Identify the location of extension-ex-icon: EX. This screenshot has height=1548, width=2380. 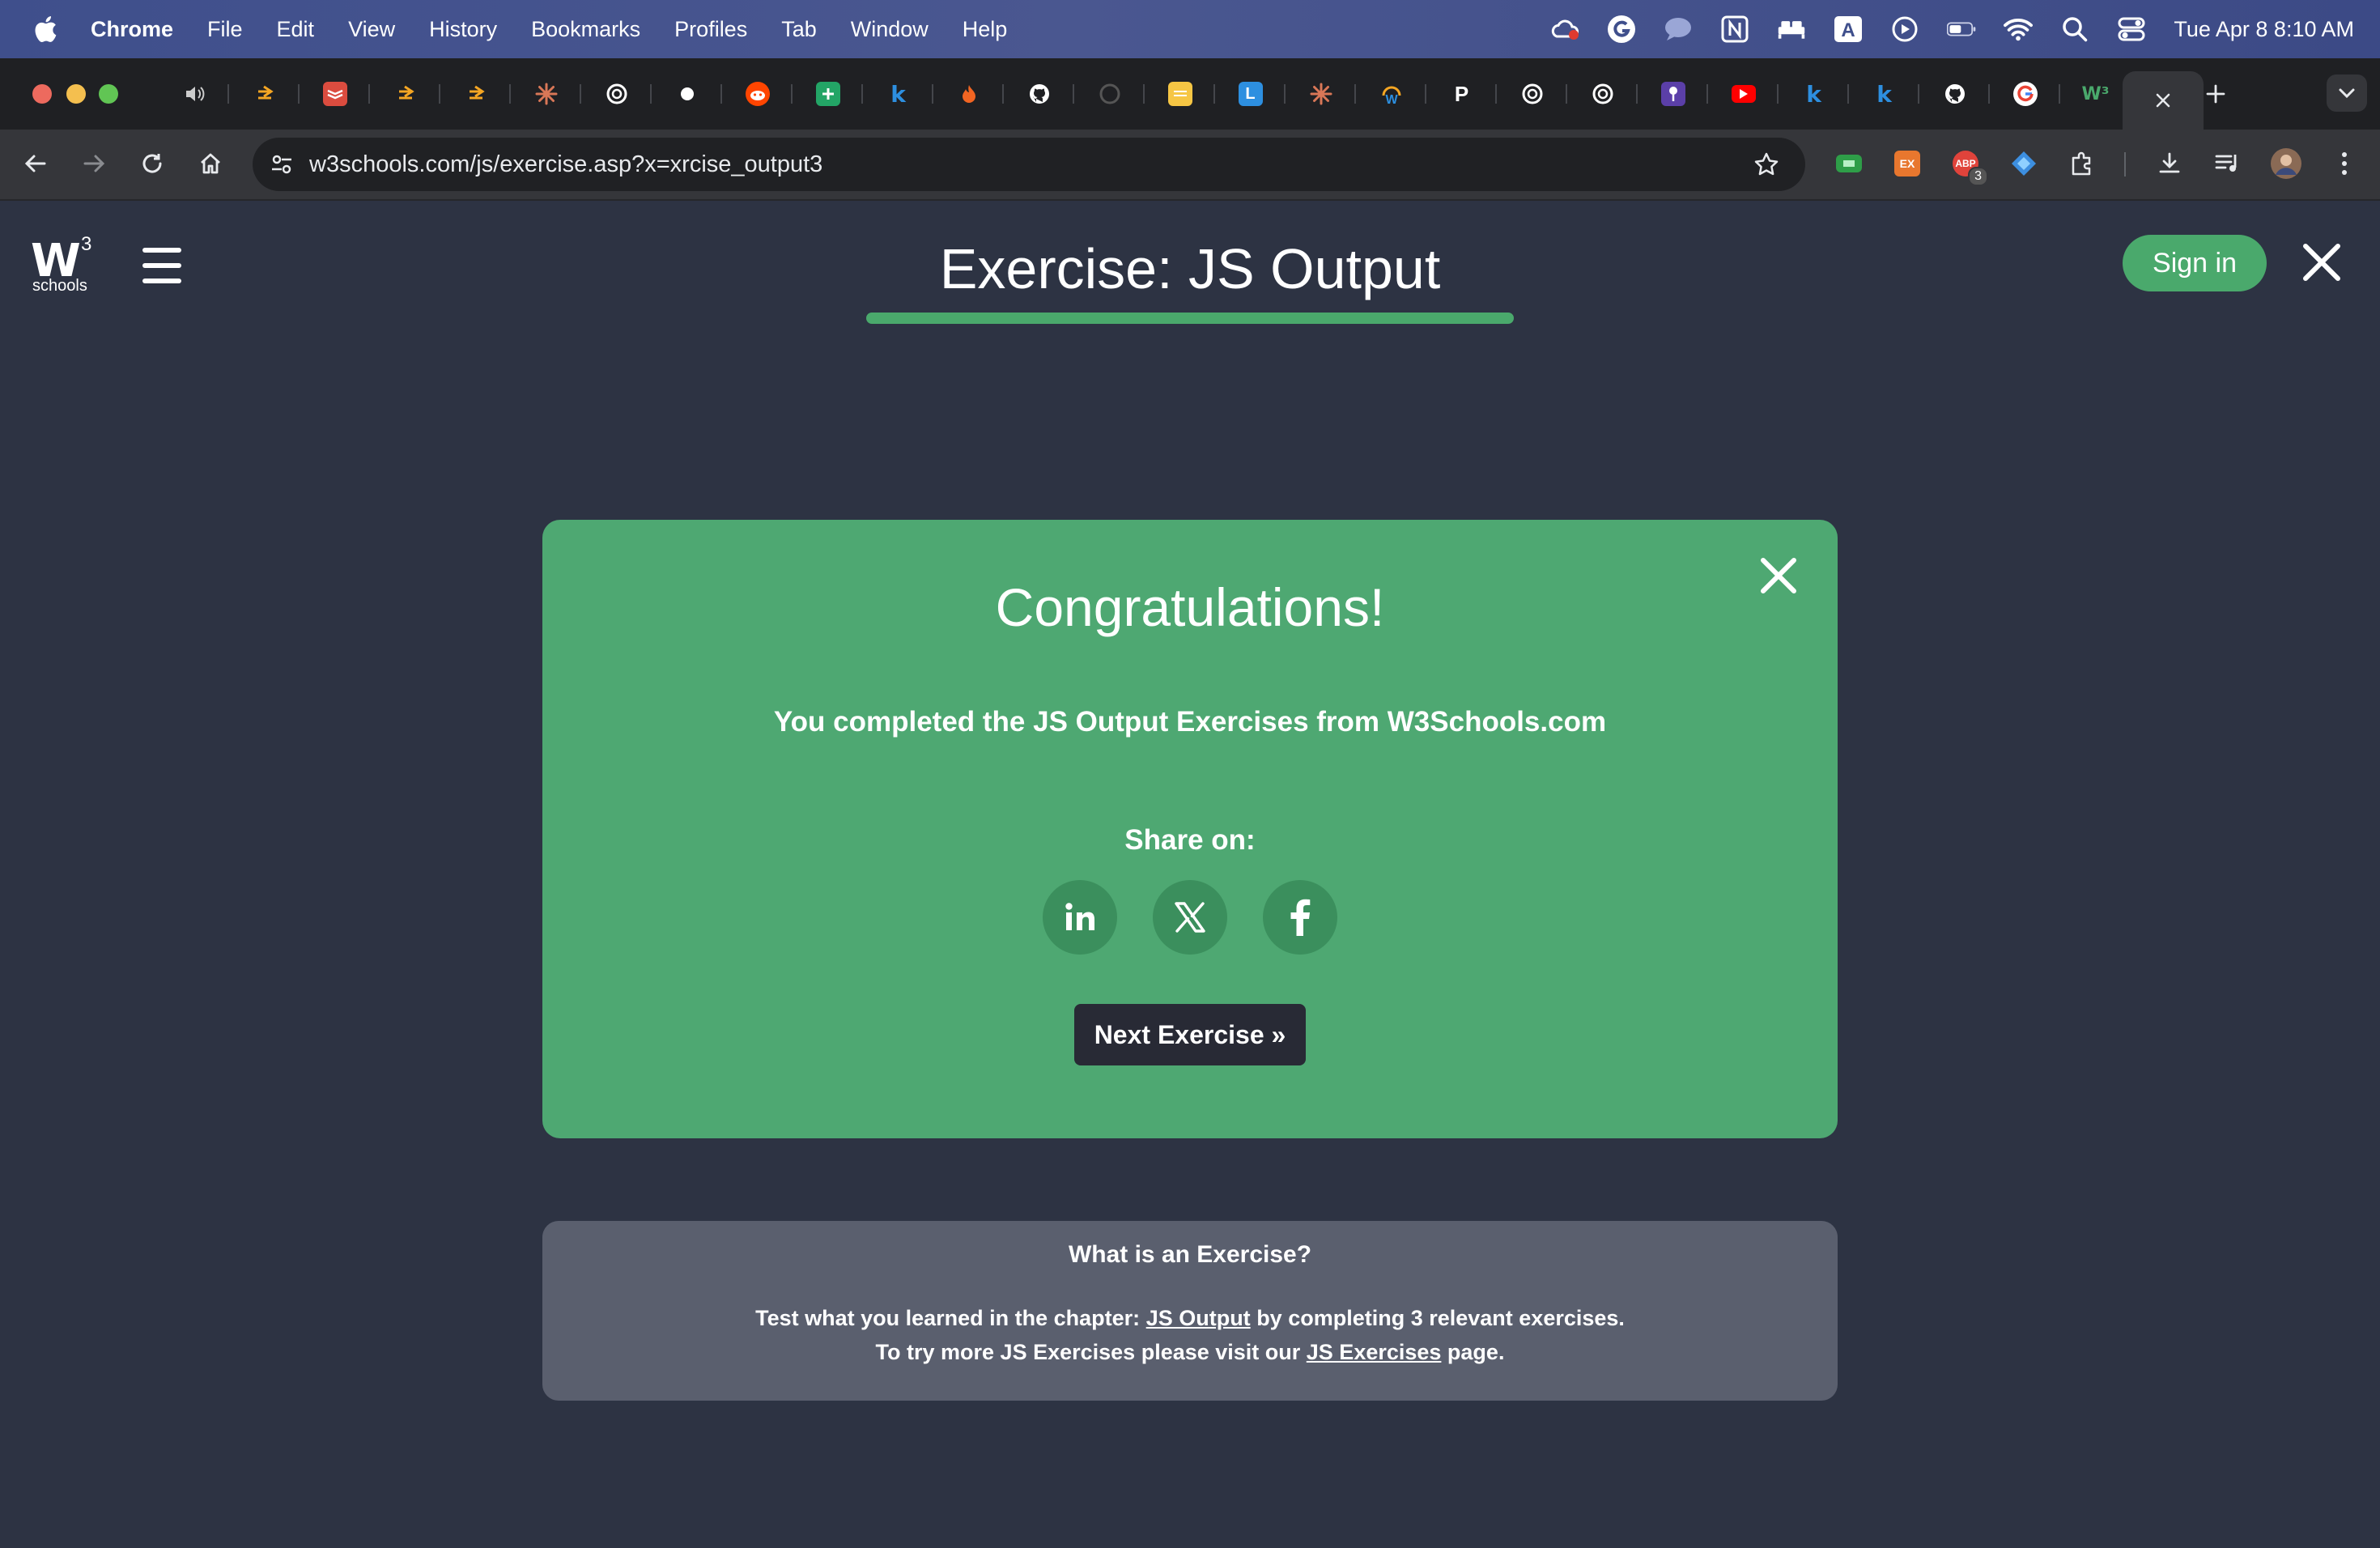
(1907, 164).